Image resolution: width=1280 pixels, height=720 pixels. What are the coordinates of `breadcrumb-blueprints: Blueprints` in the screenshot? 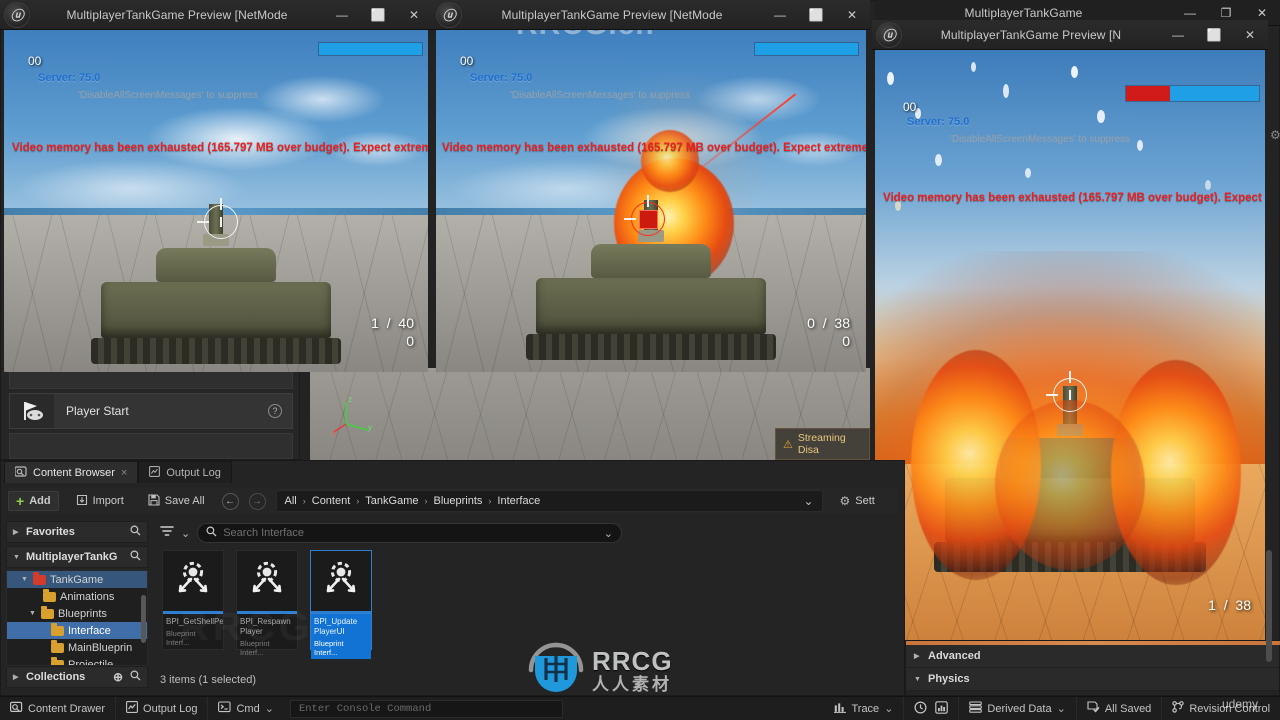 It's located at (457, 501).